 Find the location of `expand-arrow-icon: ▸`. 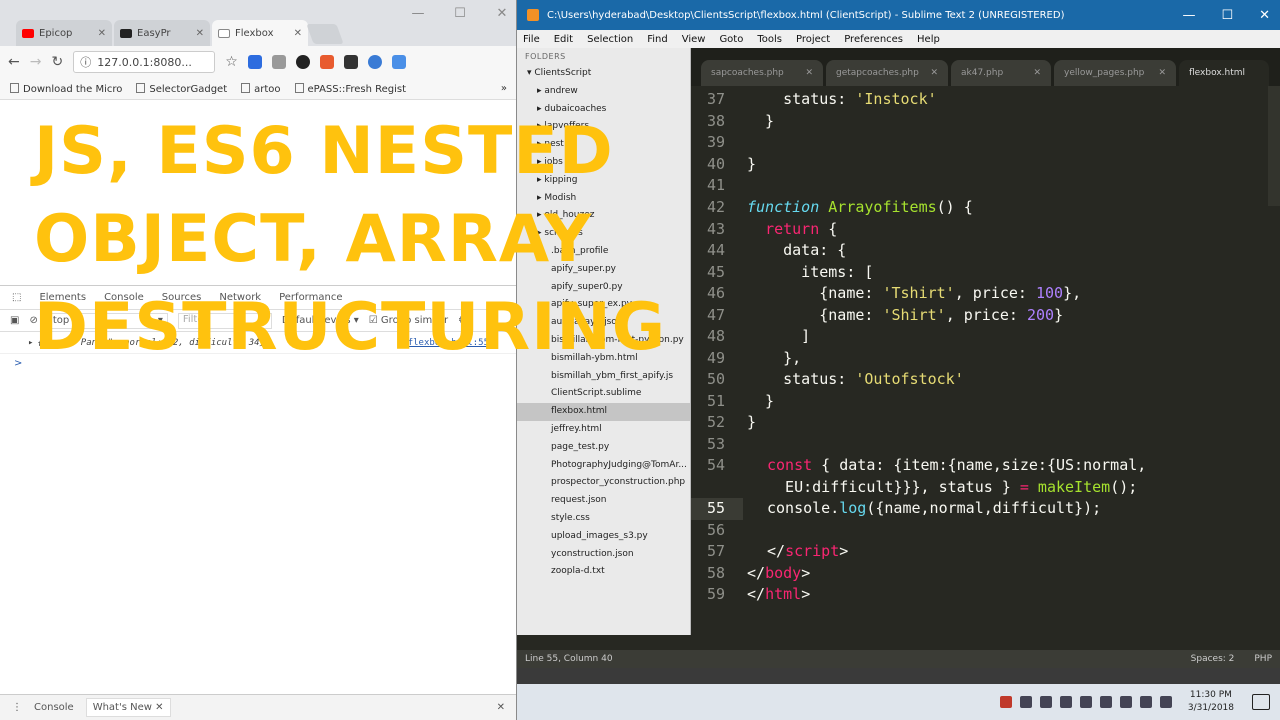

expand-arrow-icon: ▸ is located at coordinates (30, 343).